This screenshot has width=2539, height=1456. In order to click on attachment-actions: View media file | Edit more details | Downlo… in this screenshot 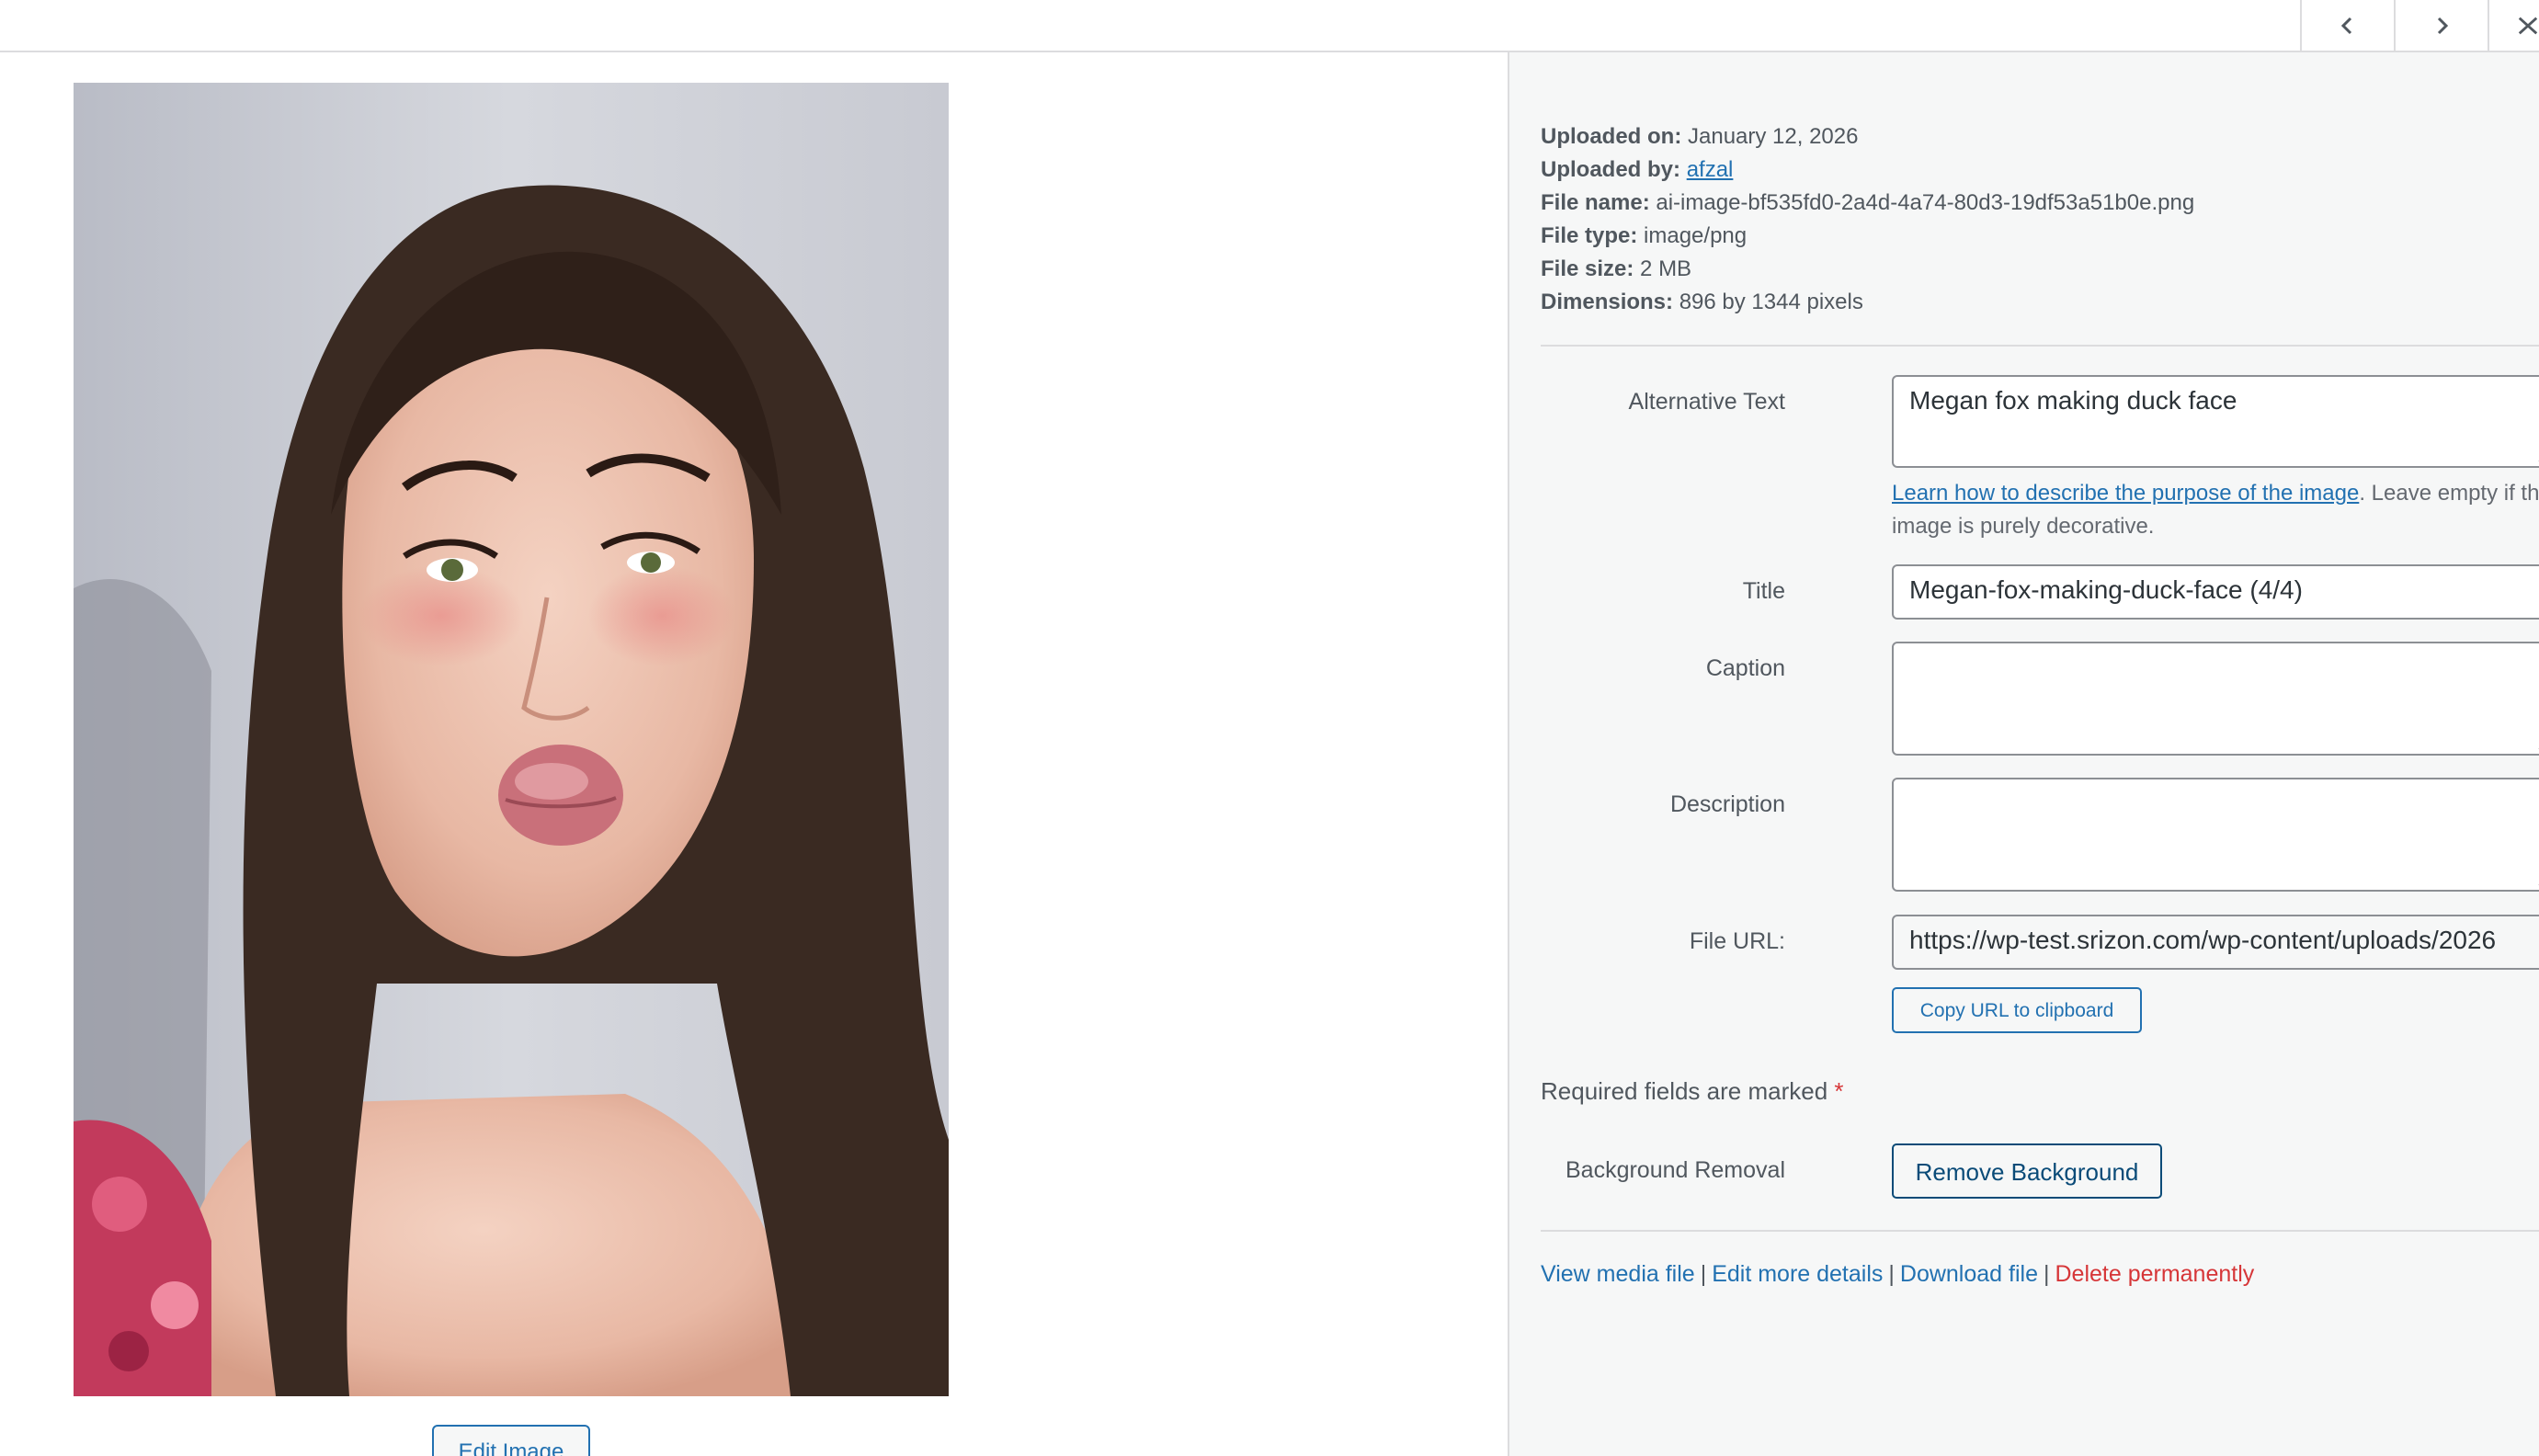, I will do `click(1897, 1274)`.